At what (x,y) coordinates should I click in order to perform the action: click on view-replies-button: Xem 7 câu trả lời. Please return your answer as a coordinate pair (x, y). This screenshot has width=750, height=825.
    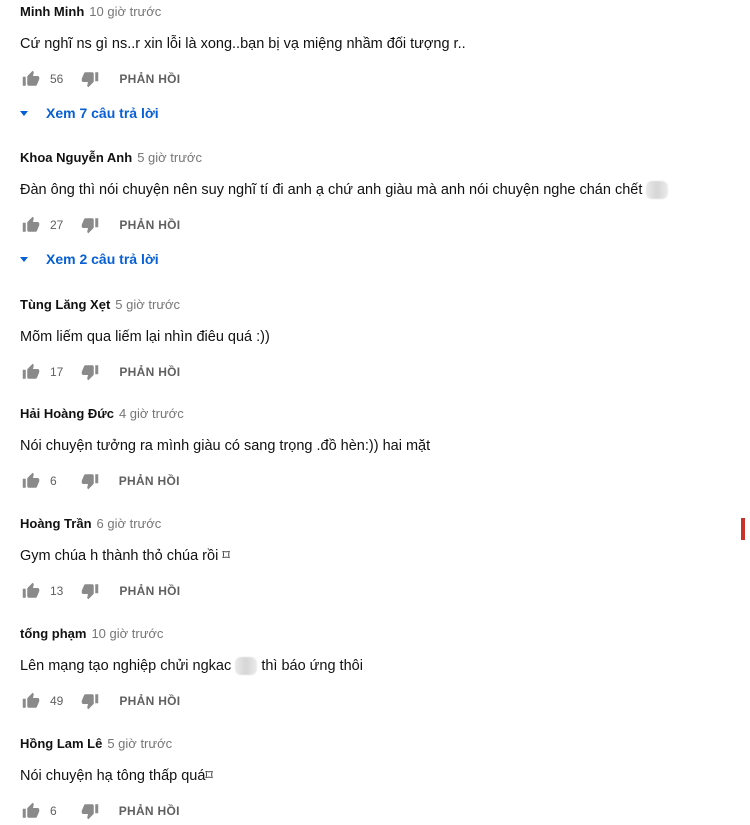
    Looking at the image, I should click on (382, 113).